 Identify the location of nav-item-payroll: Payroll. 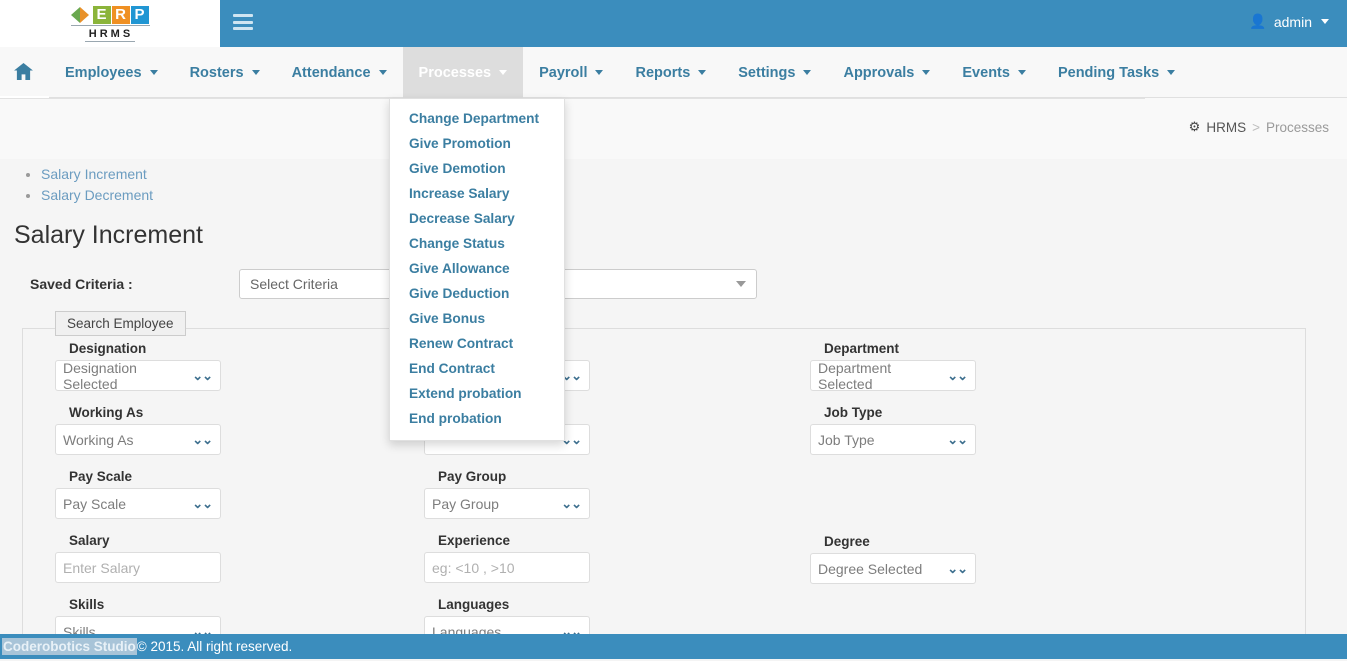
(571, 72).